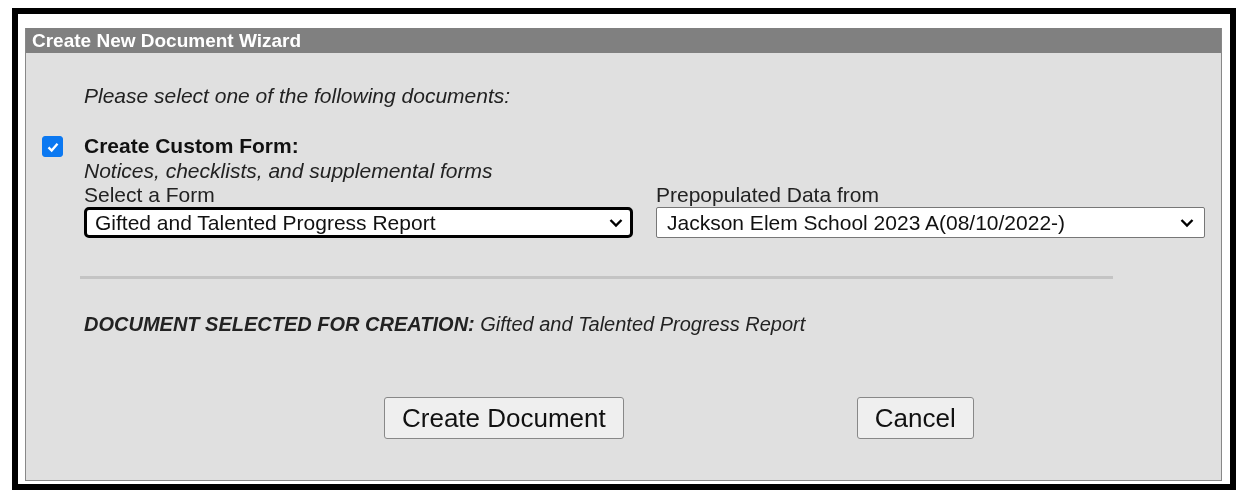 The width and height of the screenshot is (1241, 494). Describe the element at coordinates (289, 170) in the screenshot. I see `option-description: Notices, checklists, and supplemental forms` at that location.